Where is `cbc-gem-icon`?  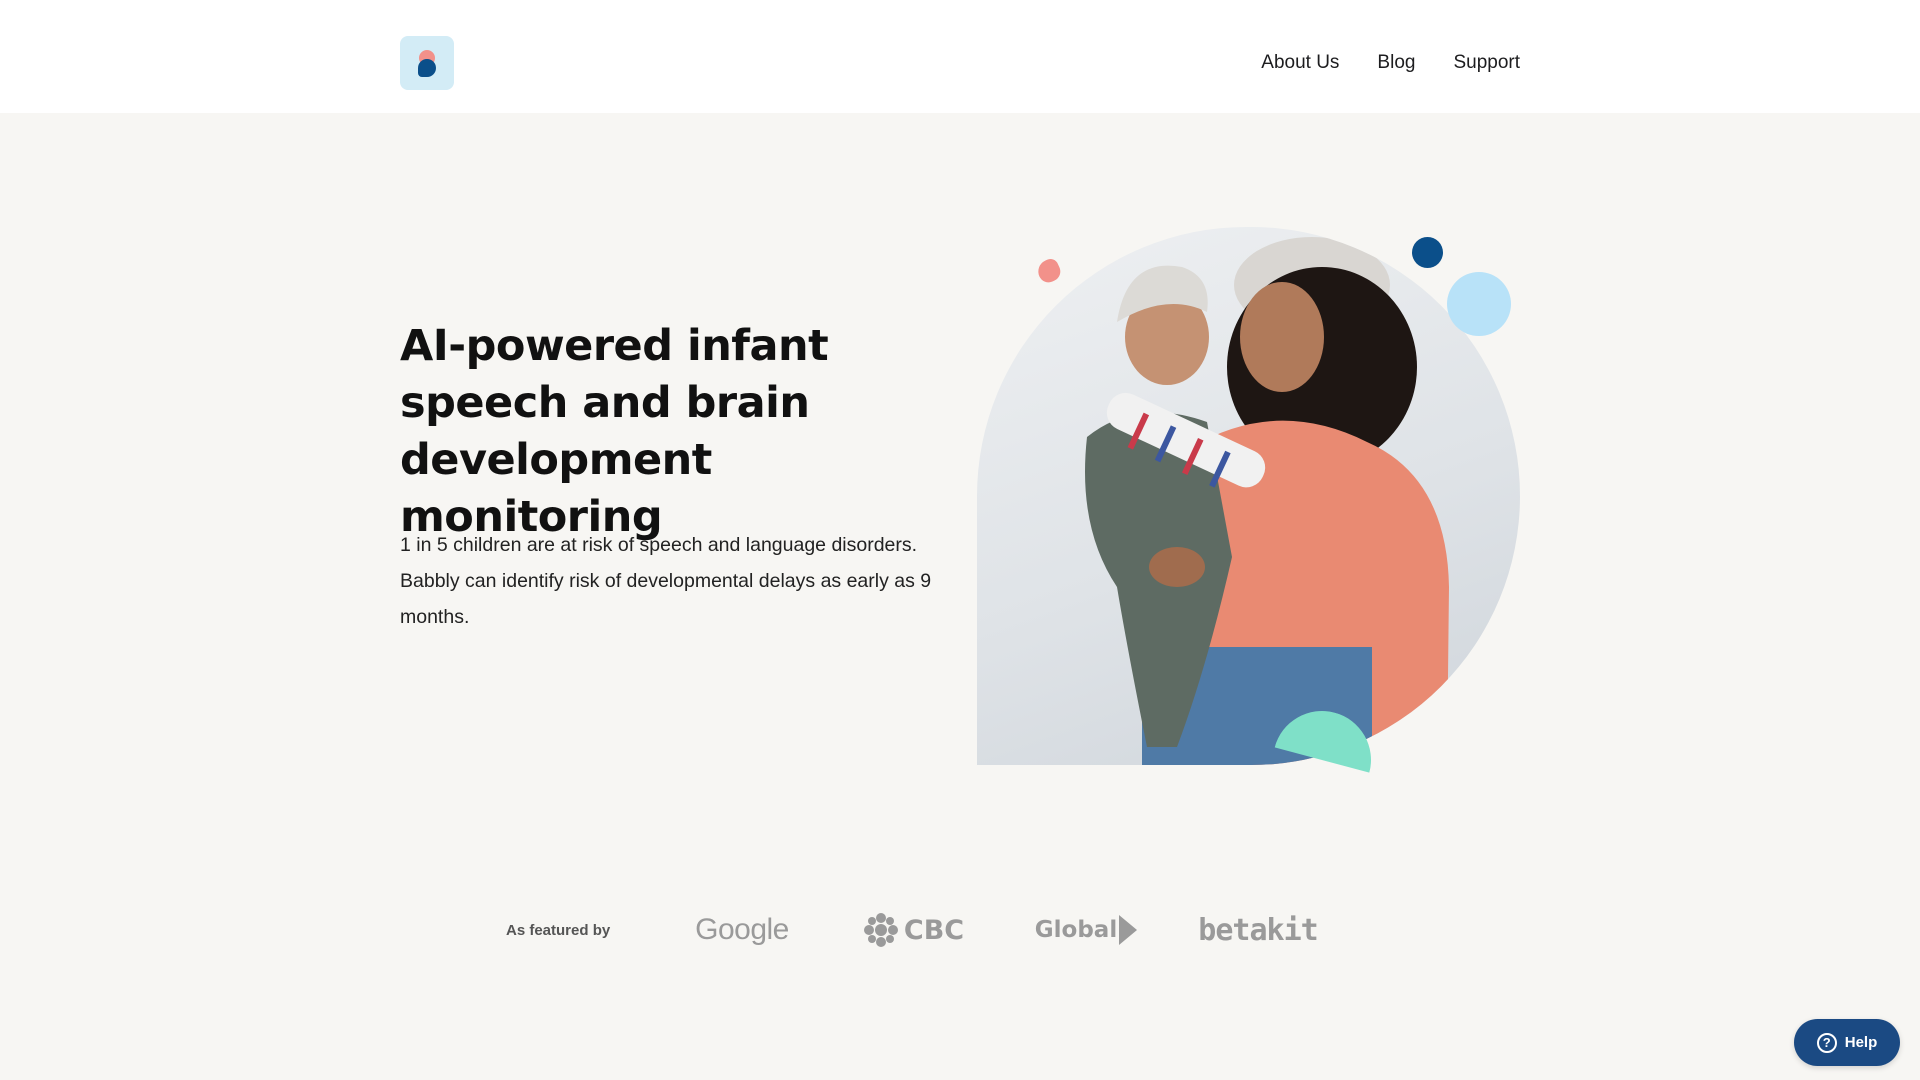 cbc-gem-icon is located at coordinates (880, 930).